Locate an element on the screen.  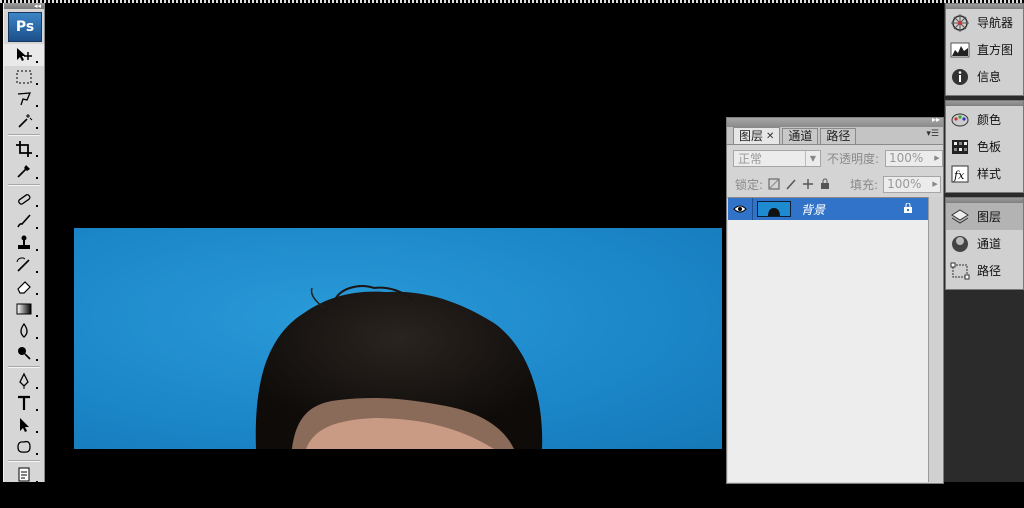
custom-shape-tool-icon is located at coordinates (24, 446).